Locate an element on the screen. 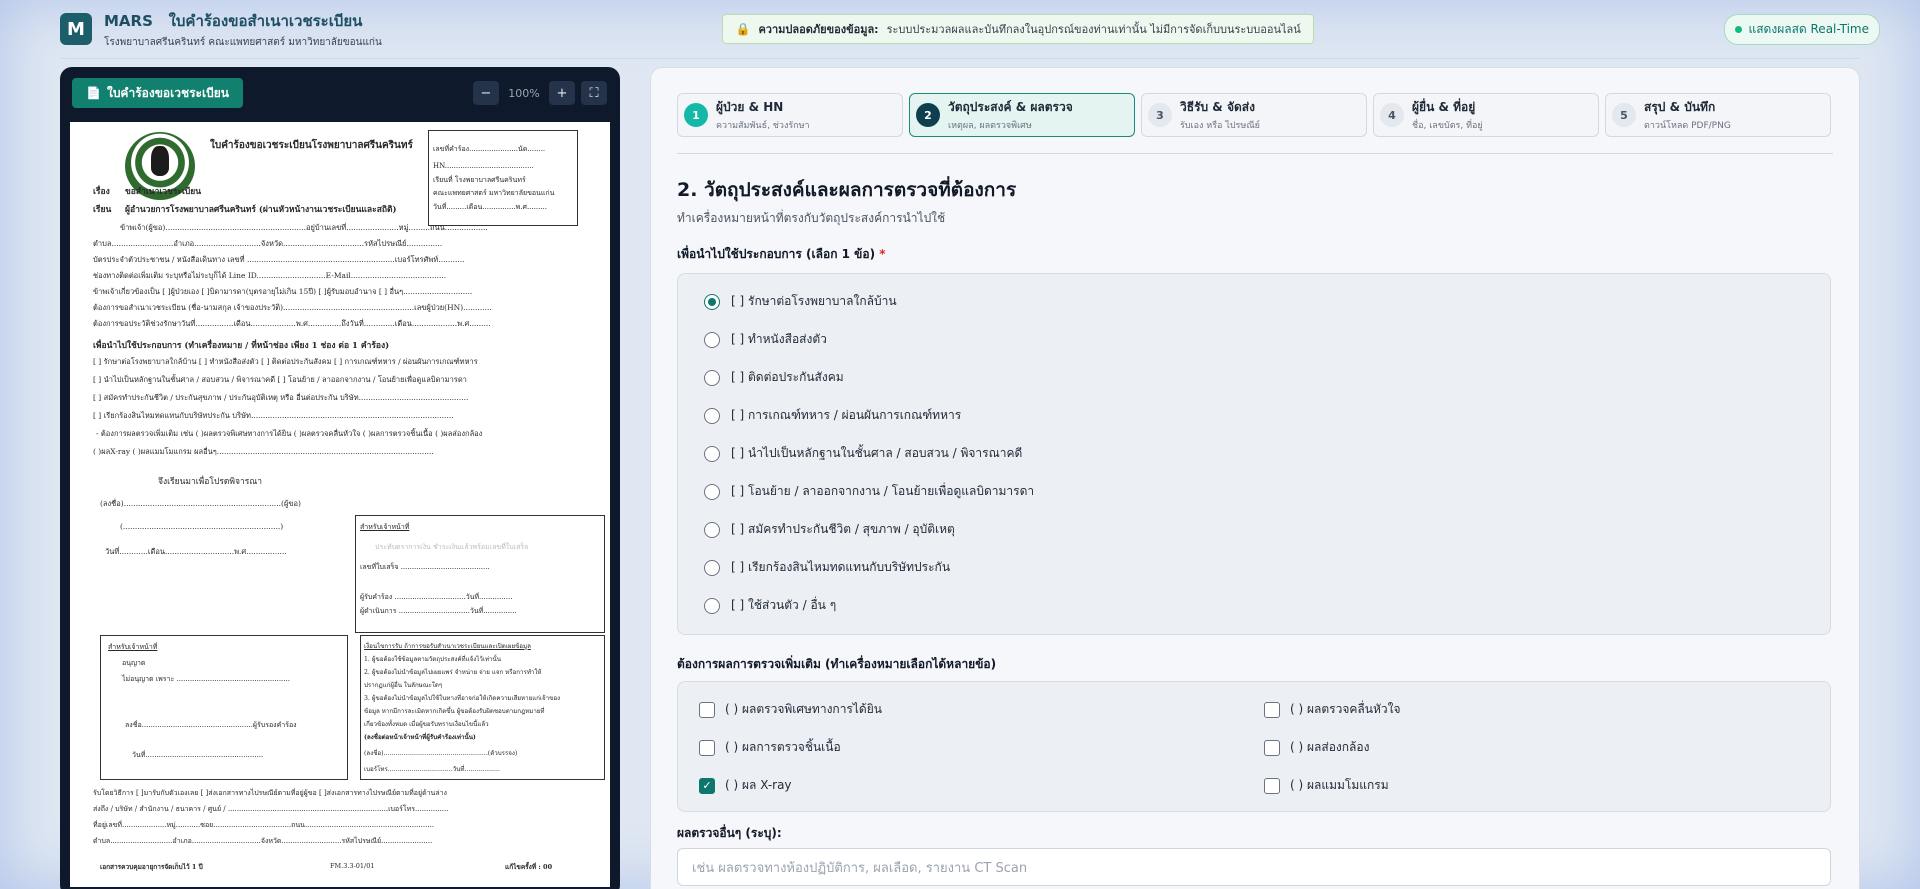  zoom-controls: − 100% + ⛶ is located at coordinates (540, 93).